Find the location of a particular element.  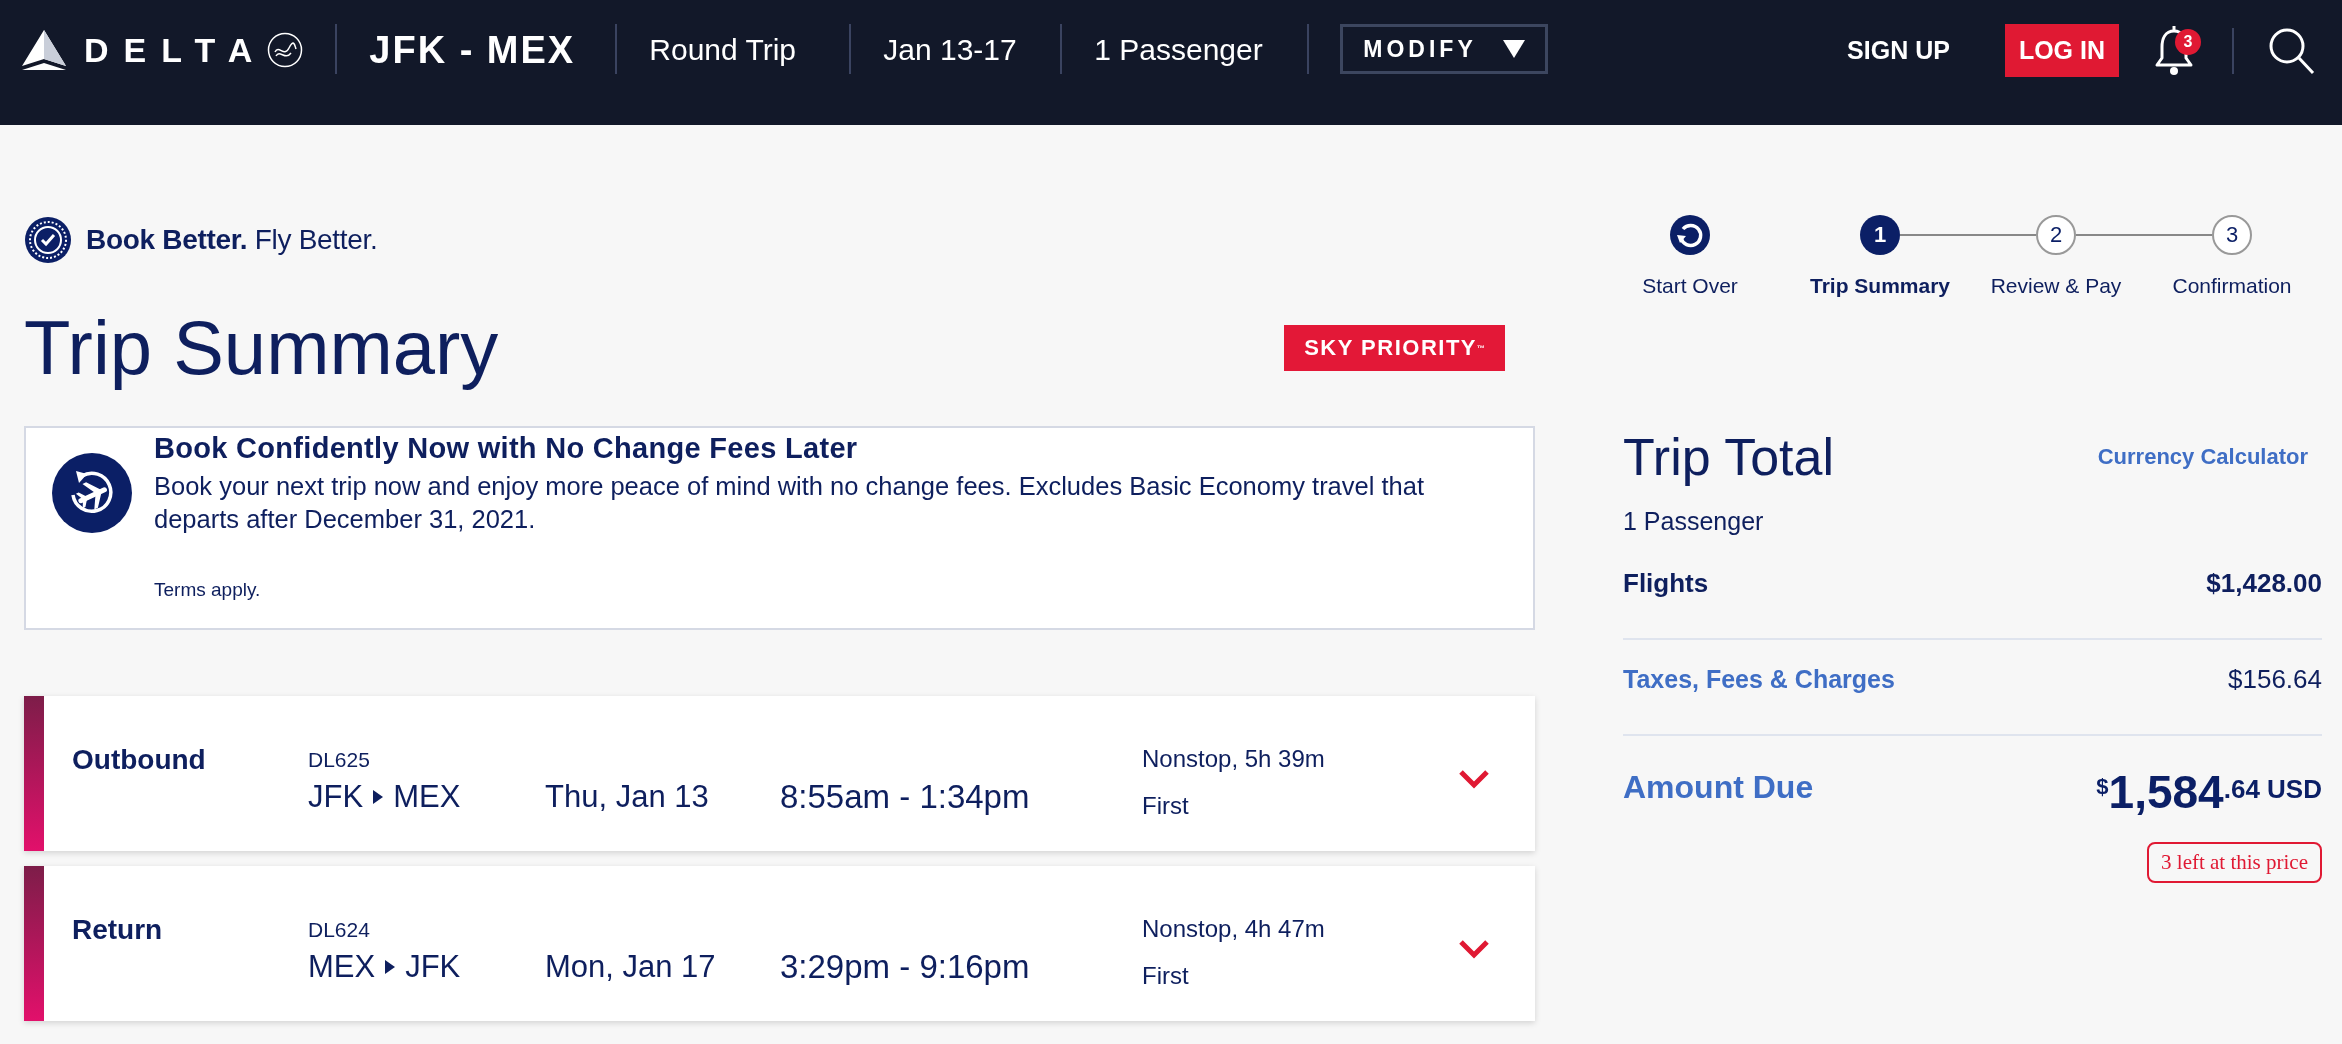

step-label: Trip Summary is located at coordinates (1880, 286).